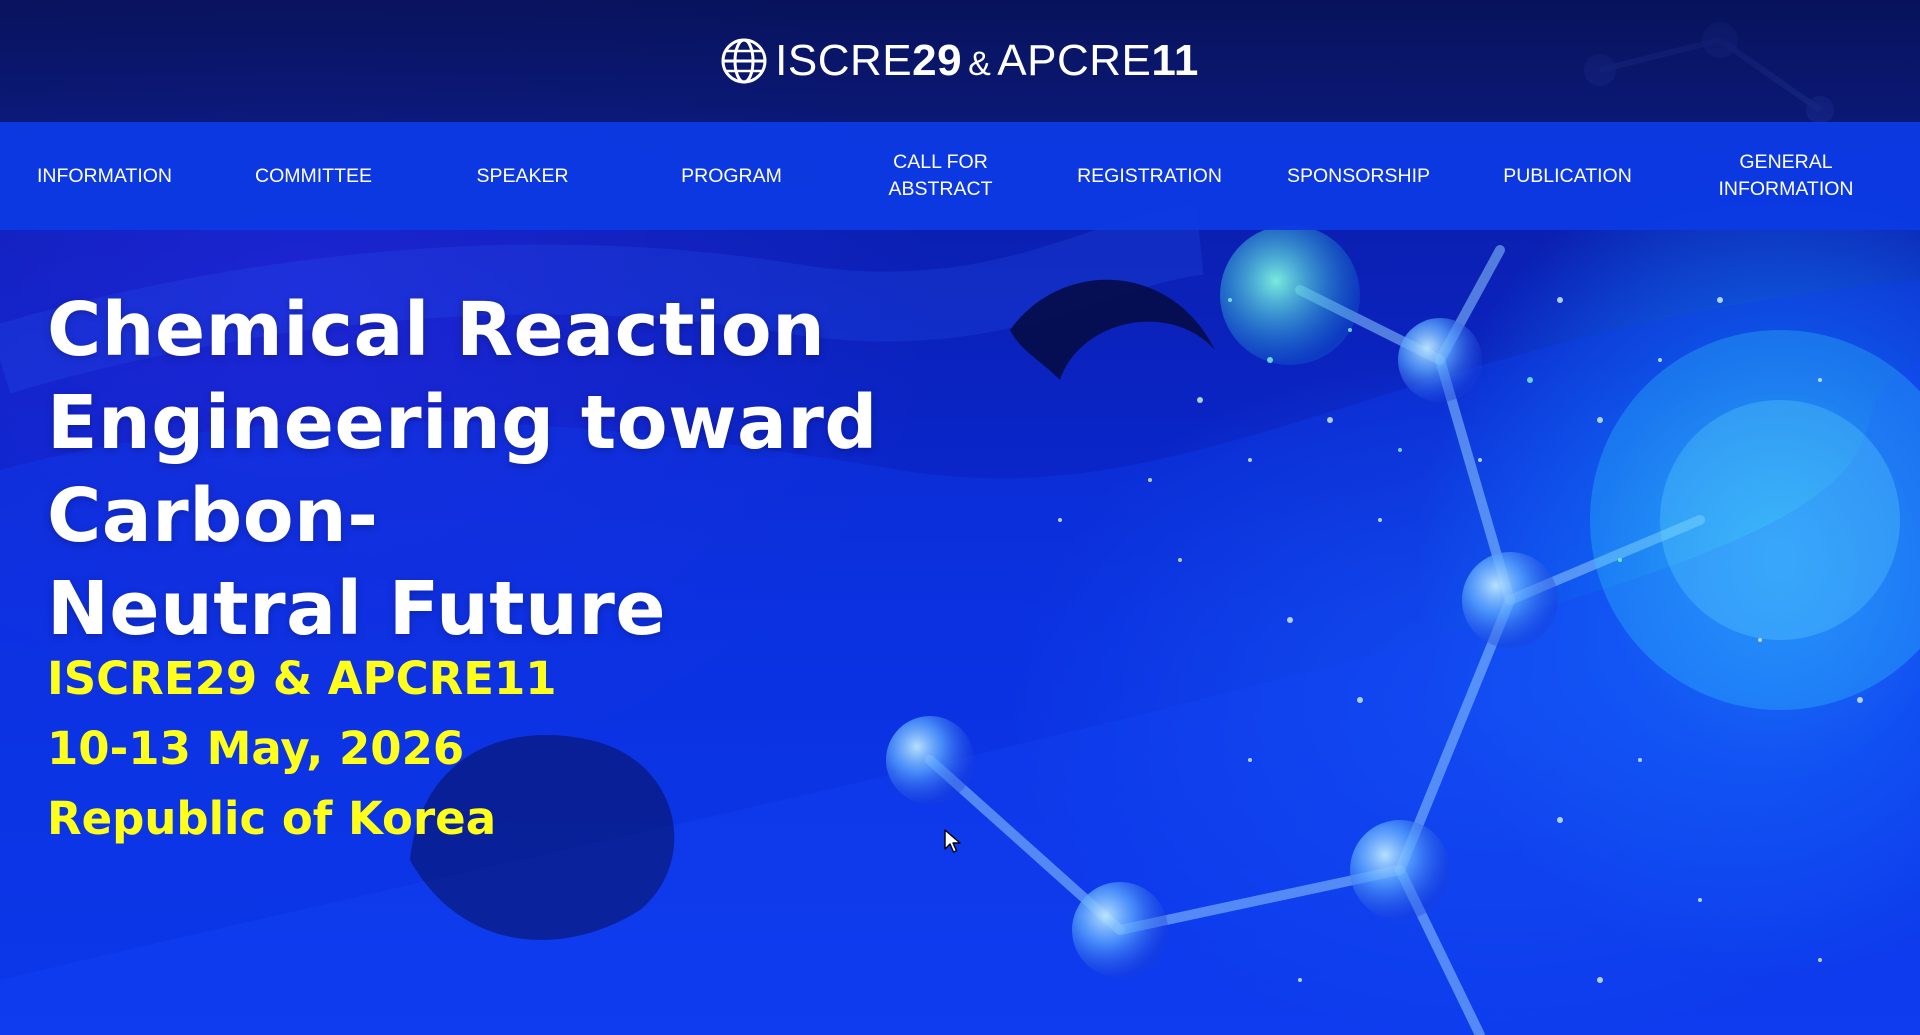 This screenshot has height=1035, width=1920. What do you see at coordinates (462, 469) in the screenshot?
I see `headline-line-2: Engineering toward Carbon-` at bounding box center [462, 469].